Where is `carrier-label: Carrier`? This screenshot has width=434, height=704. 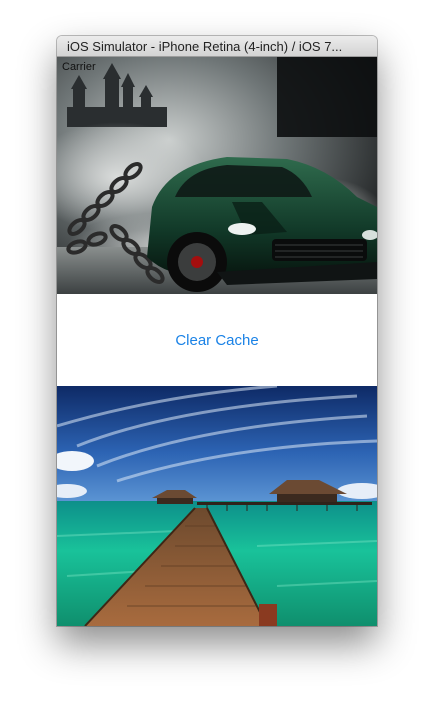
carrier-label: Carrier is located at coordinates (79, 67).